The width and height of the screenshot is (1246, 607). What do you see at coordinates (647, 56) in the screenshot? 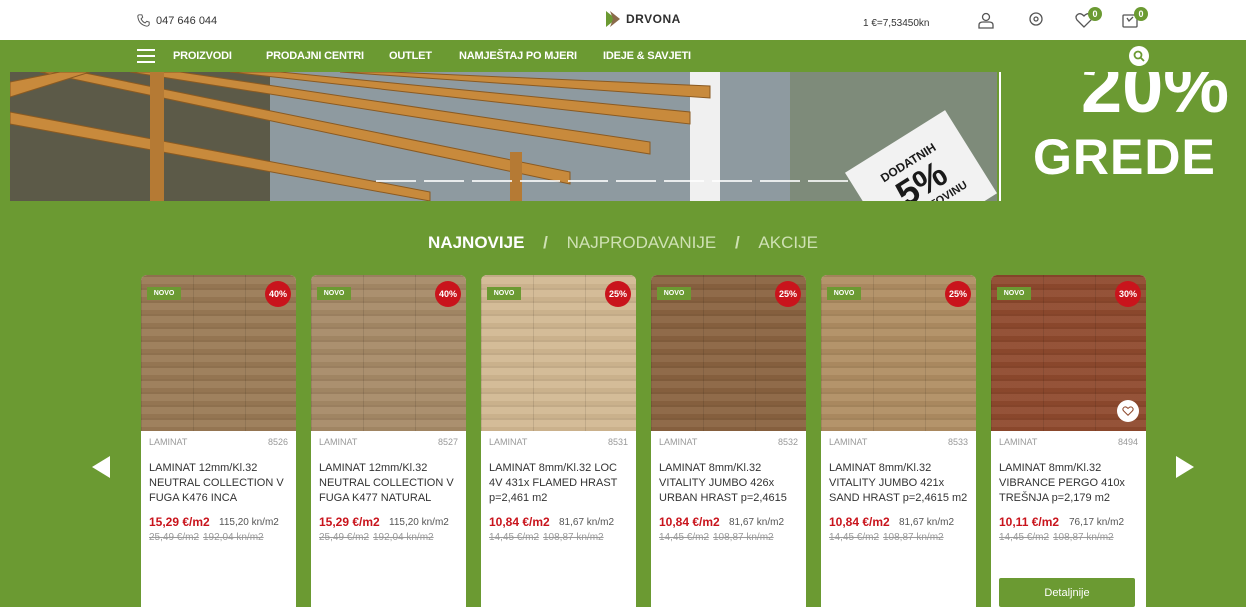
I see `nav-item-ideje-savjeti: IDEJE & SAVJETI` at bounding box center [647, 56].